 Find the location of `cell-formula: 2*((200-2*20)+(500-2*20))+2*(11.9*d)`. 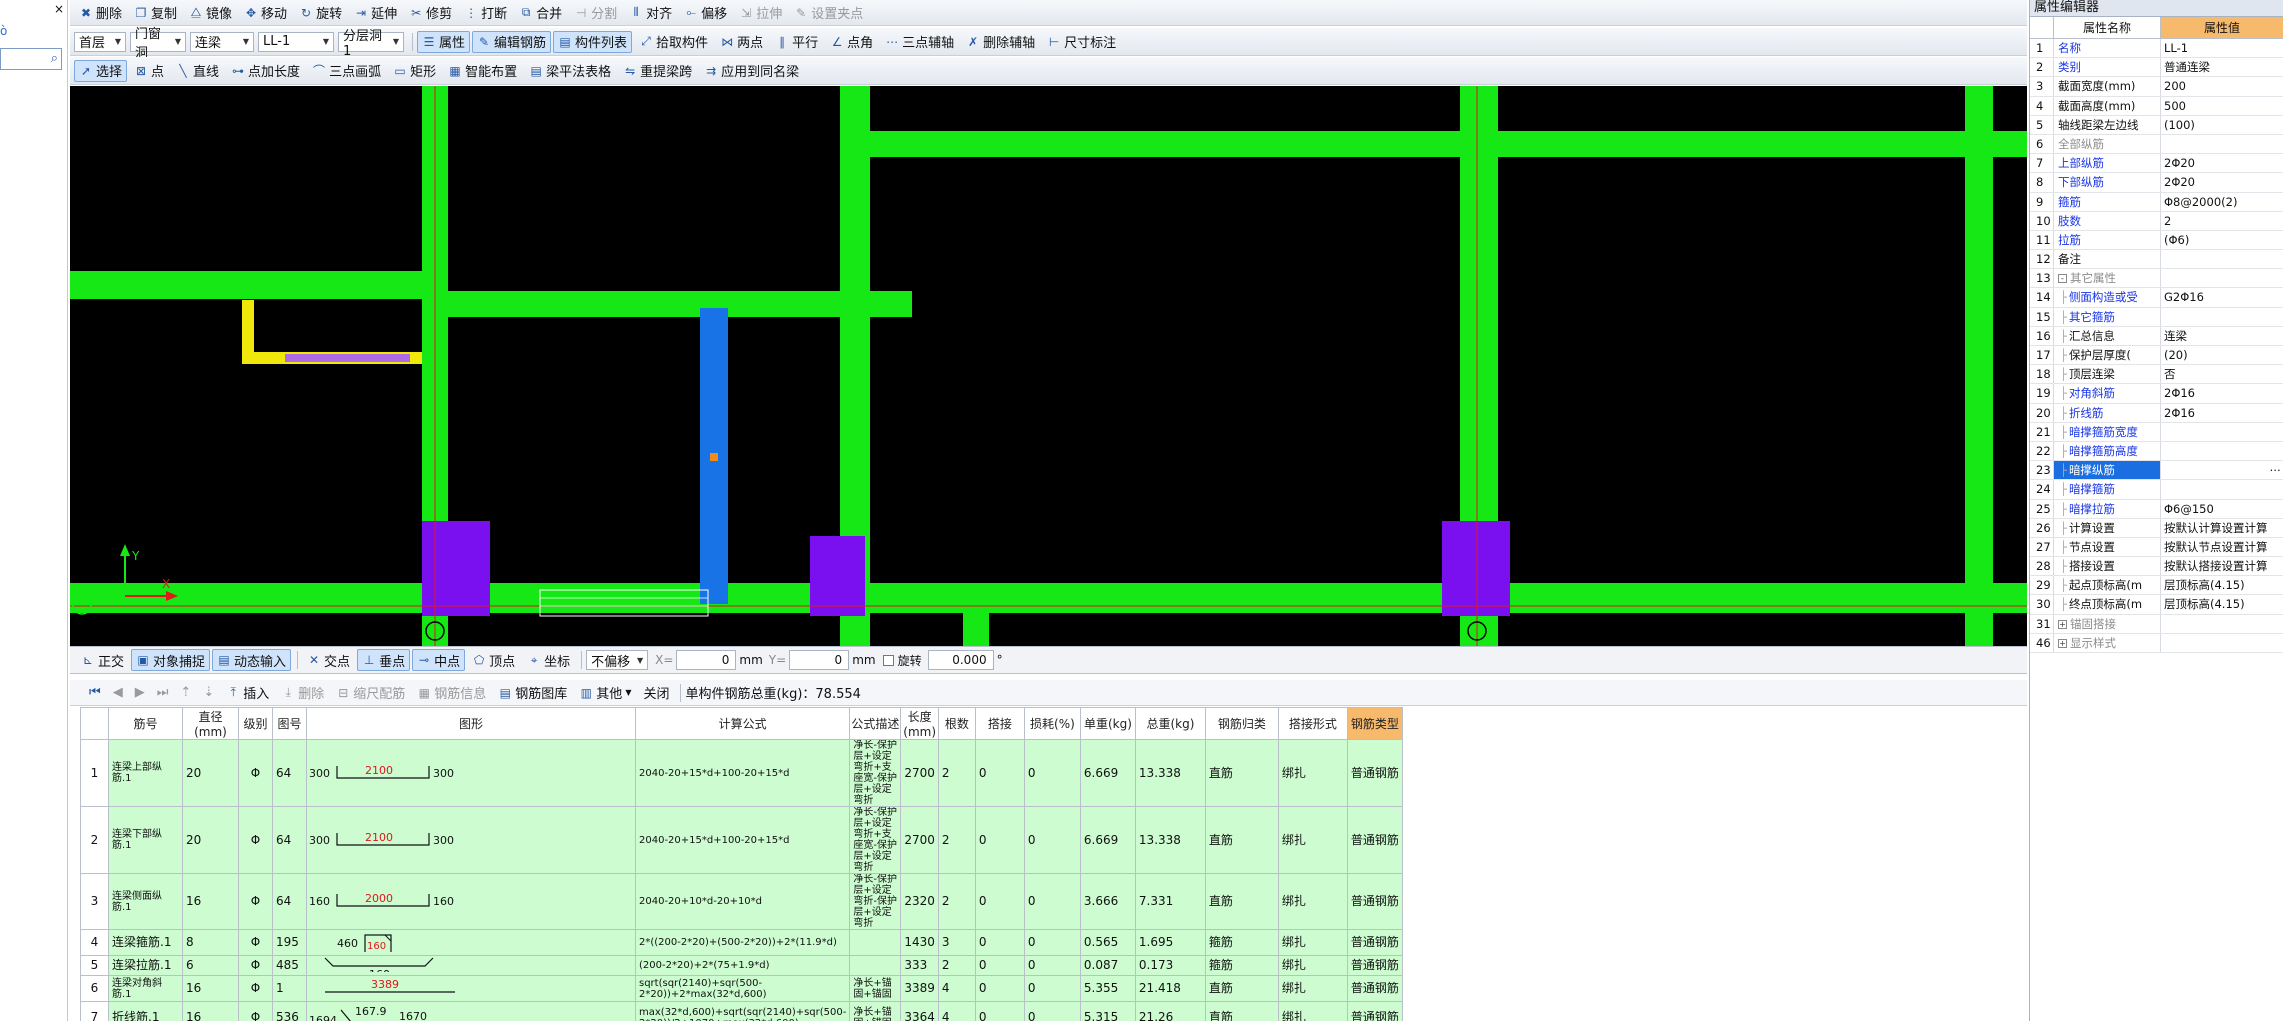

cell-formula: 2*((200-2*20)+(500-2*20))+2*(11.9*d) is located at coordinates (742, 942).